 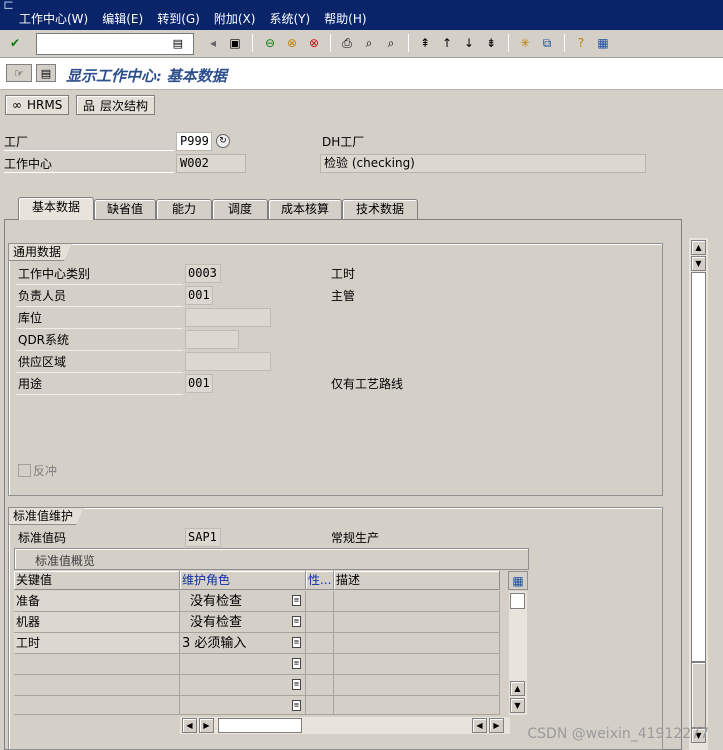 What do you see at coordinates (305, 209) in the screenshot?
I see `tab-costing: 成本核算` at bounding box center [305, 209].